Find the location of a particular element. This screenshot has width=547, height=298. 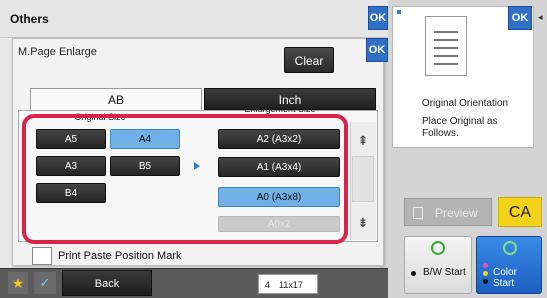

bw-start-label: B/W Start is located at coordinates (444, 272).